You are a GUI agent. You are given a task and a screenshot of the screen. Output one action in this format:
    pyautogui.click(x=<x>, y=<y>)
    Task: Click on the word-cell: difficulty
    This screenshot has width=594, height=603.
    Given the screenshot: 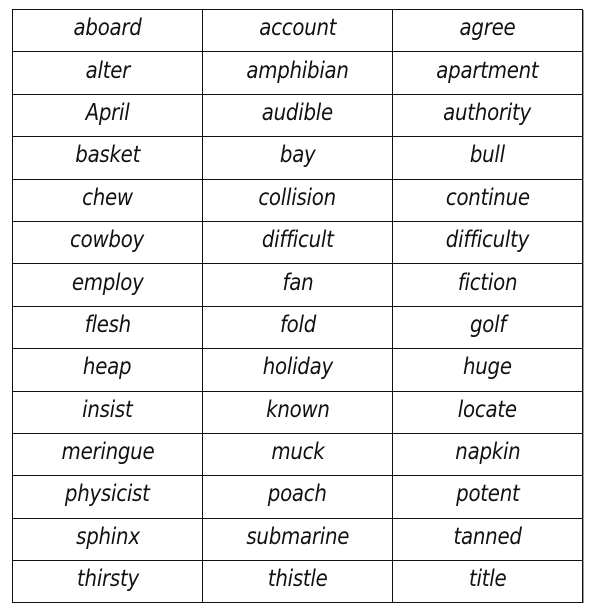 What is the action you would take?
    pyautogui.click(x=487, y=242)
    